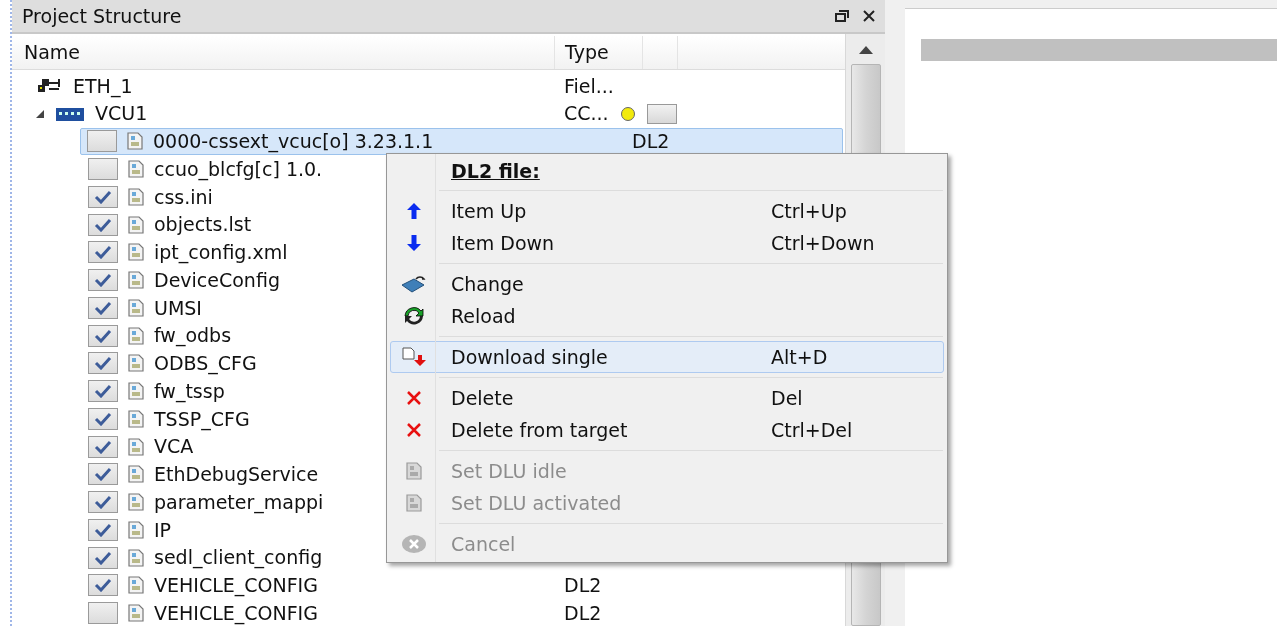 This screenshot has height=626, width=1277. I want to click on tree-item-label: VCA, so click(174, 447).